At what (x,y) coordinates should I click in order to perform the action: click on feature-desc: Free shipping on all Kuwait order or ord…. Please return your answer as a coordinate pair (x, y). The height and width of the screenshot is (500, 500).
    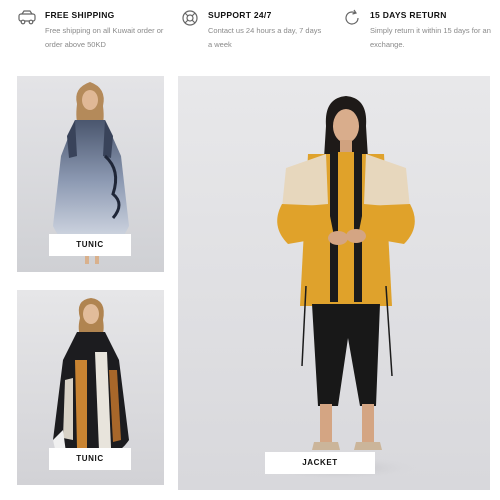
    Looking at the image, I should click on (104, 37).